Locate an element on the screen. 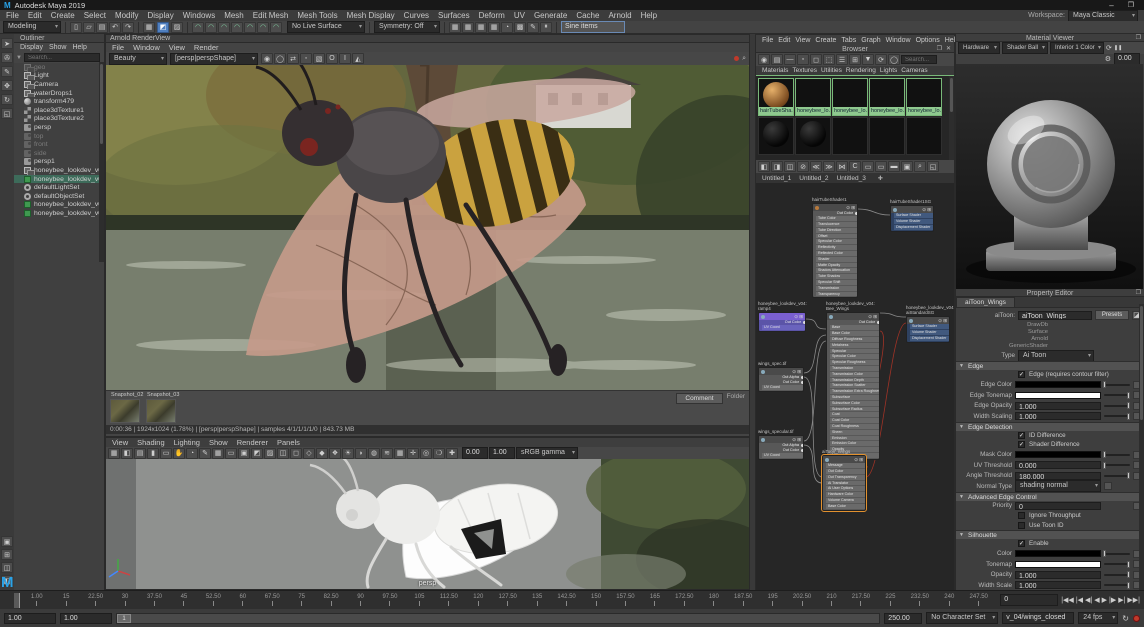 The image size is (1144, 627). aov-selector: Beauty is located at coordinates (138, 58).